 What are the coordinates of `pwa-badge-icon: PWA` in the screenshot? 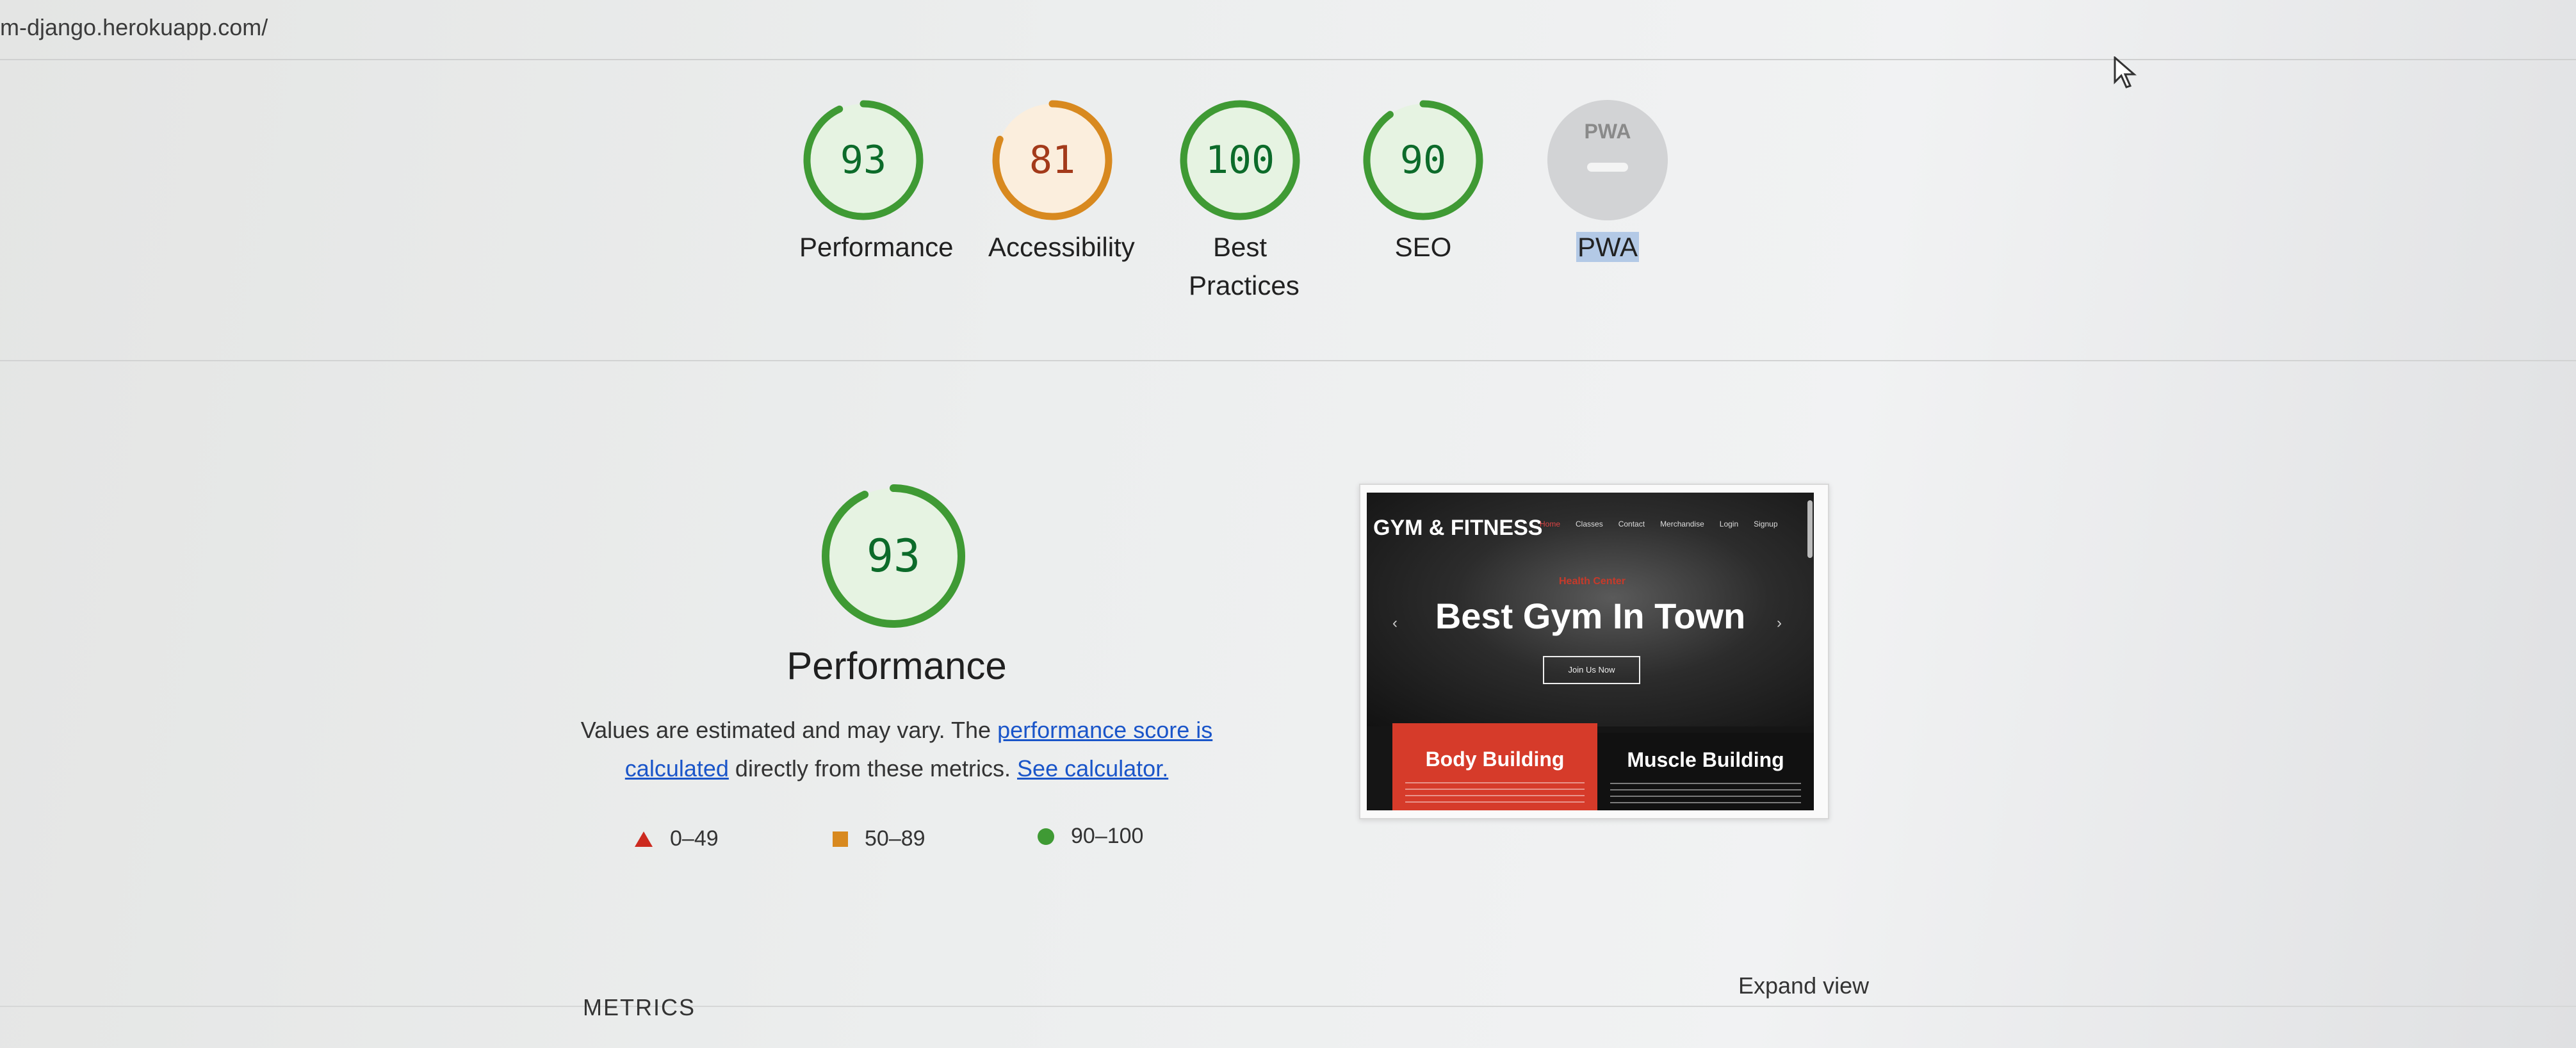 It's located at (1607, 160).